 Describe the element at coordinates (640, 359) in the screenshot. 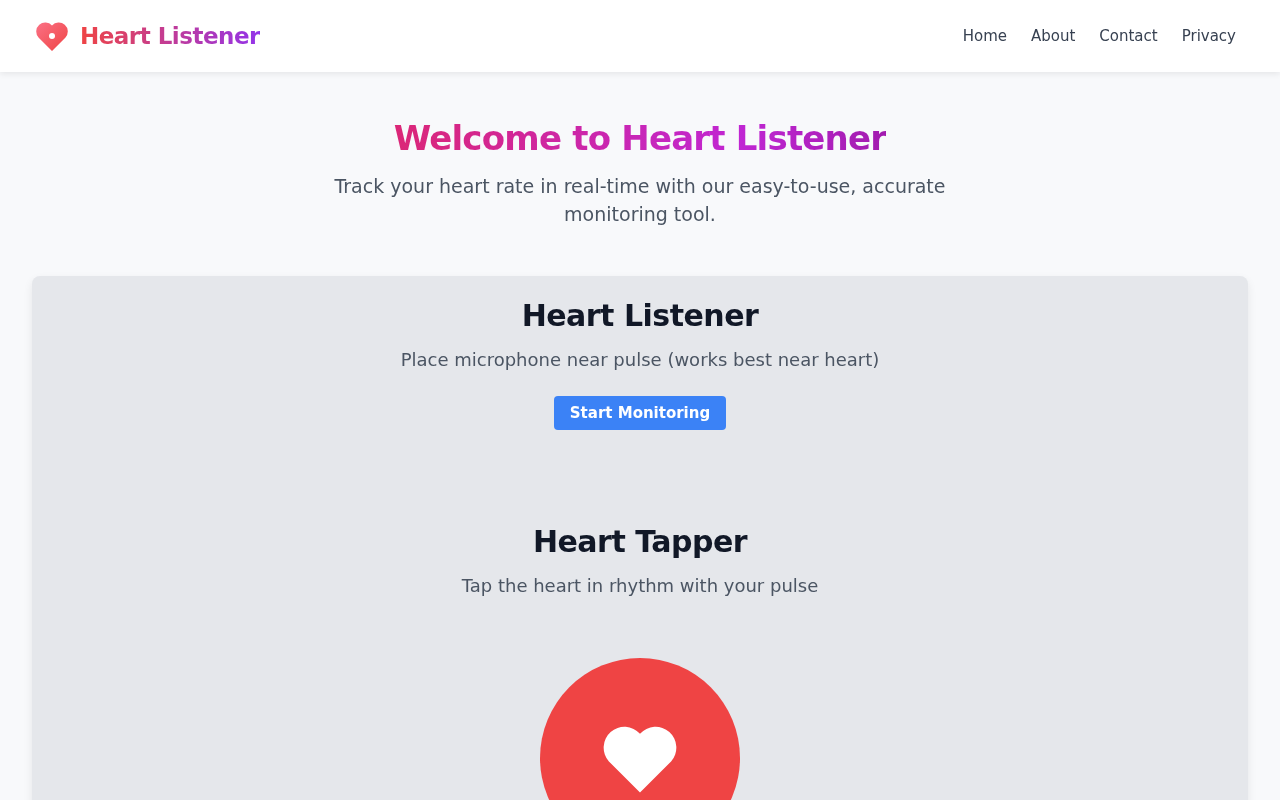

I see `section-hint: Place microphone near pulse (works best near heart)` at that location.